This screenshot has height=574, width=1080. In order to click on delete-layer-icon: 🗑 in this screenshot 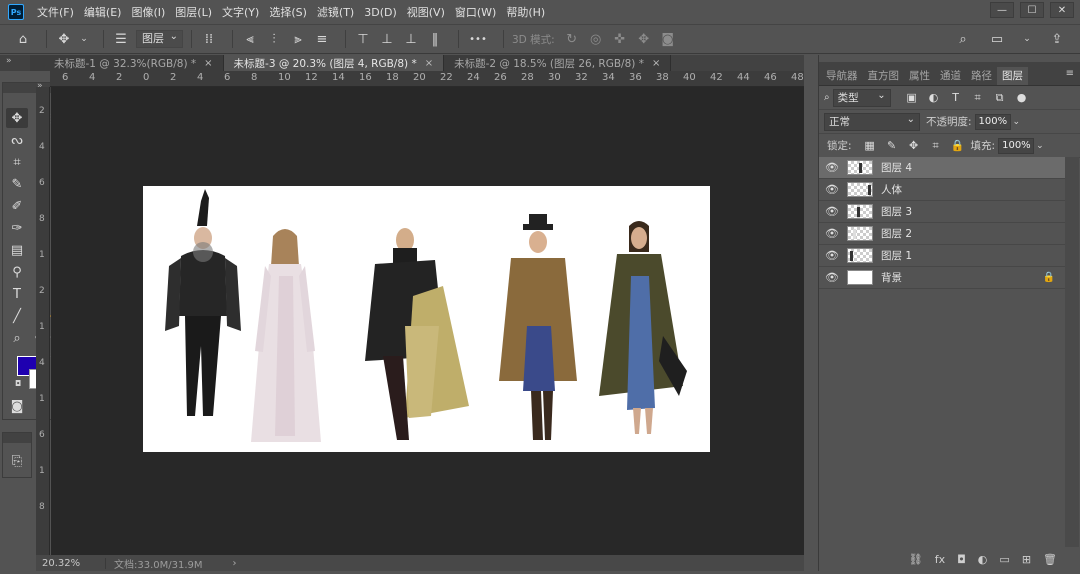, I will do `click(1050, 559)`.